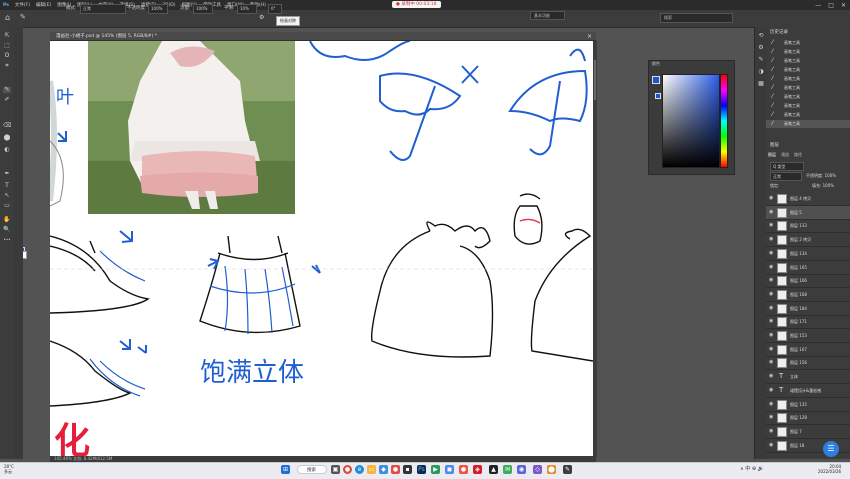 This screenshot has width=850, height=479. Describe the element at coordinates (589, 36) in the screenshot. I see `document-close-icon: ×` at that location.